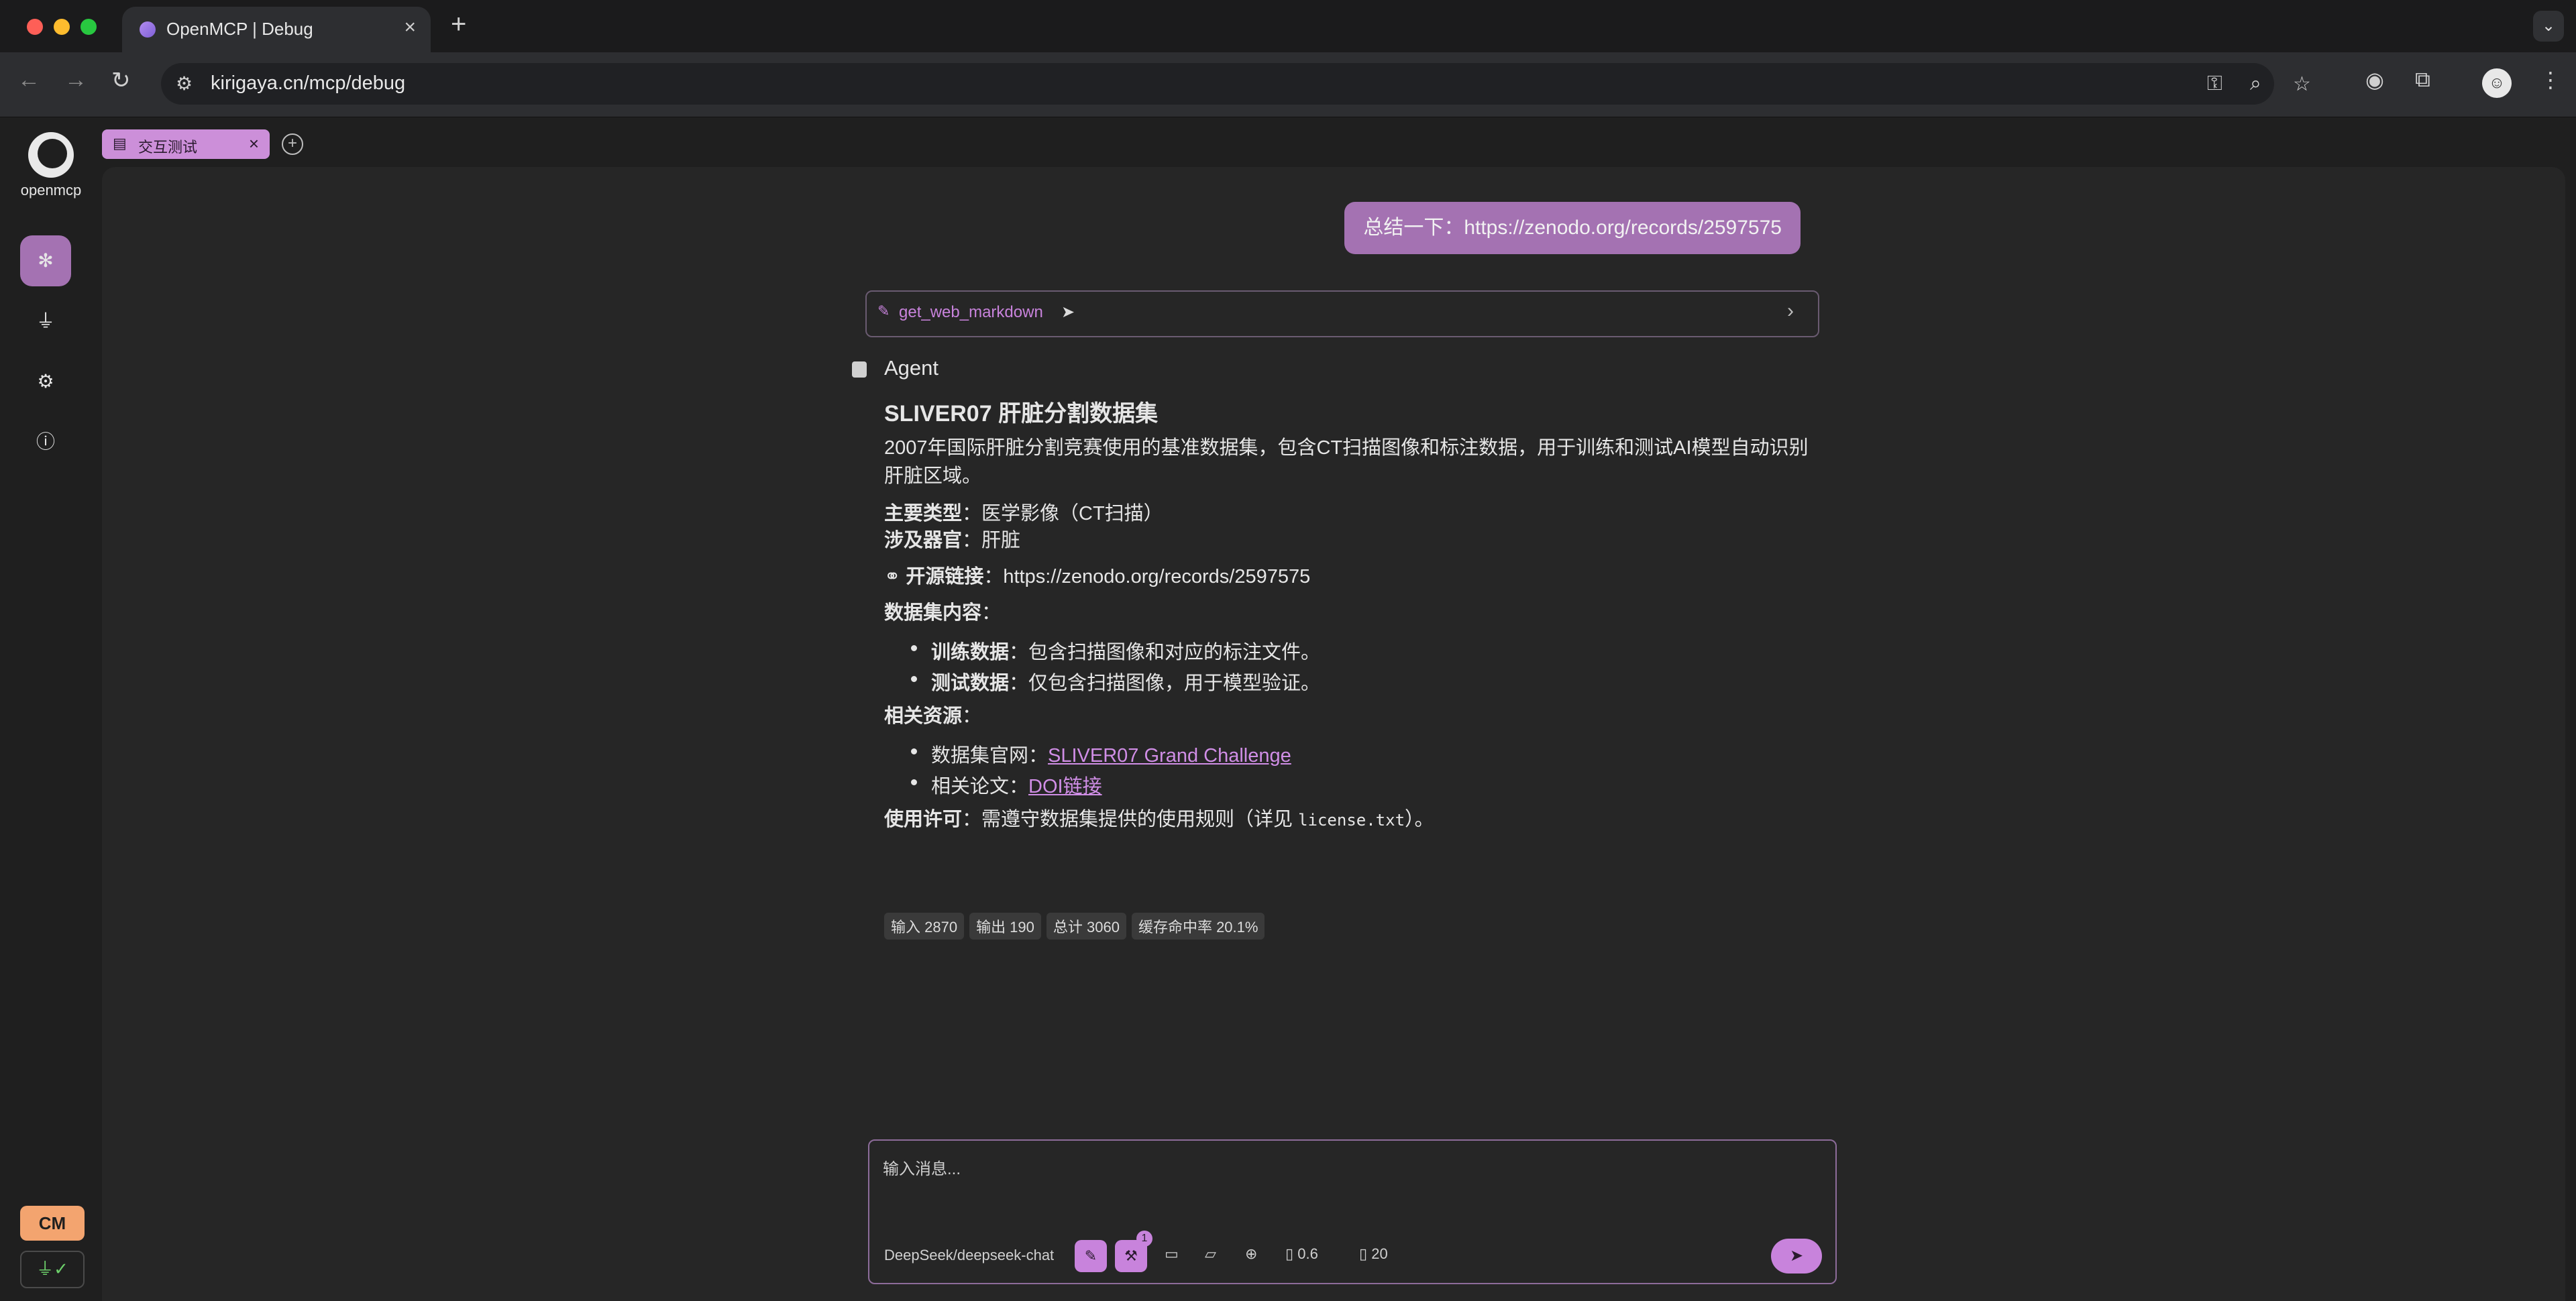 Image resolution: width=2576 pixels, height=1301 pixels. I want to click on new-tab-button: +, so click(458, 24).